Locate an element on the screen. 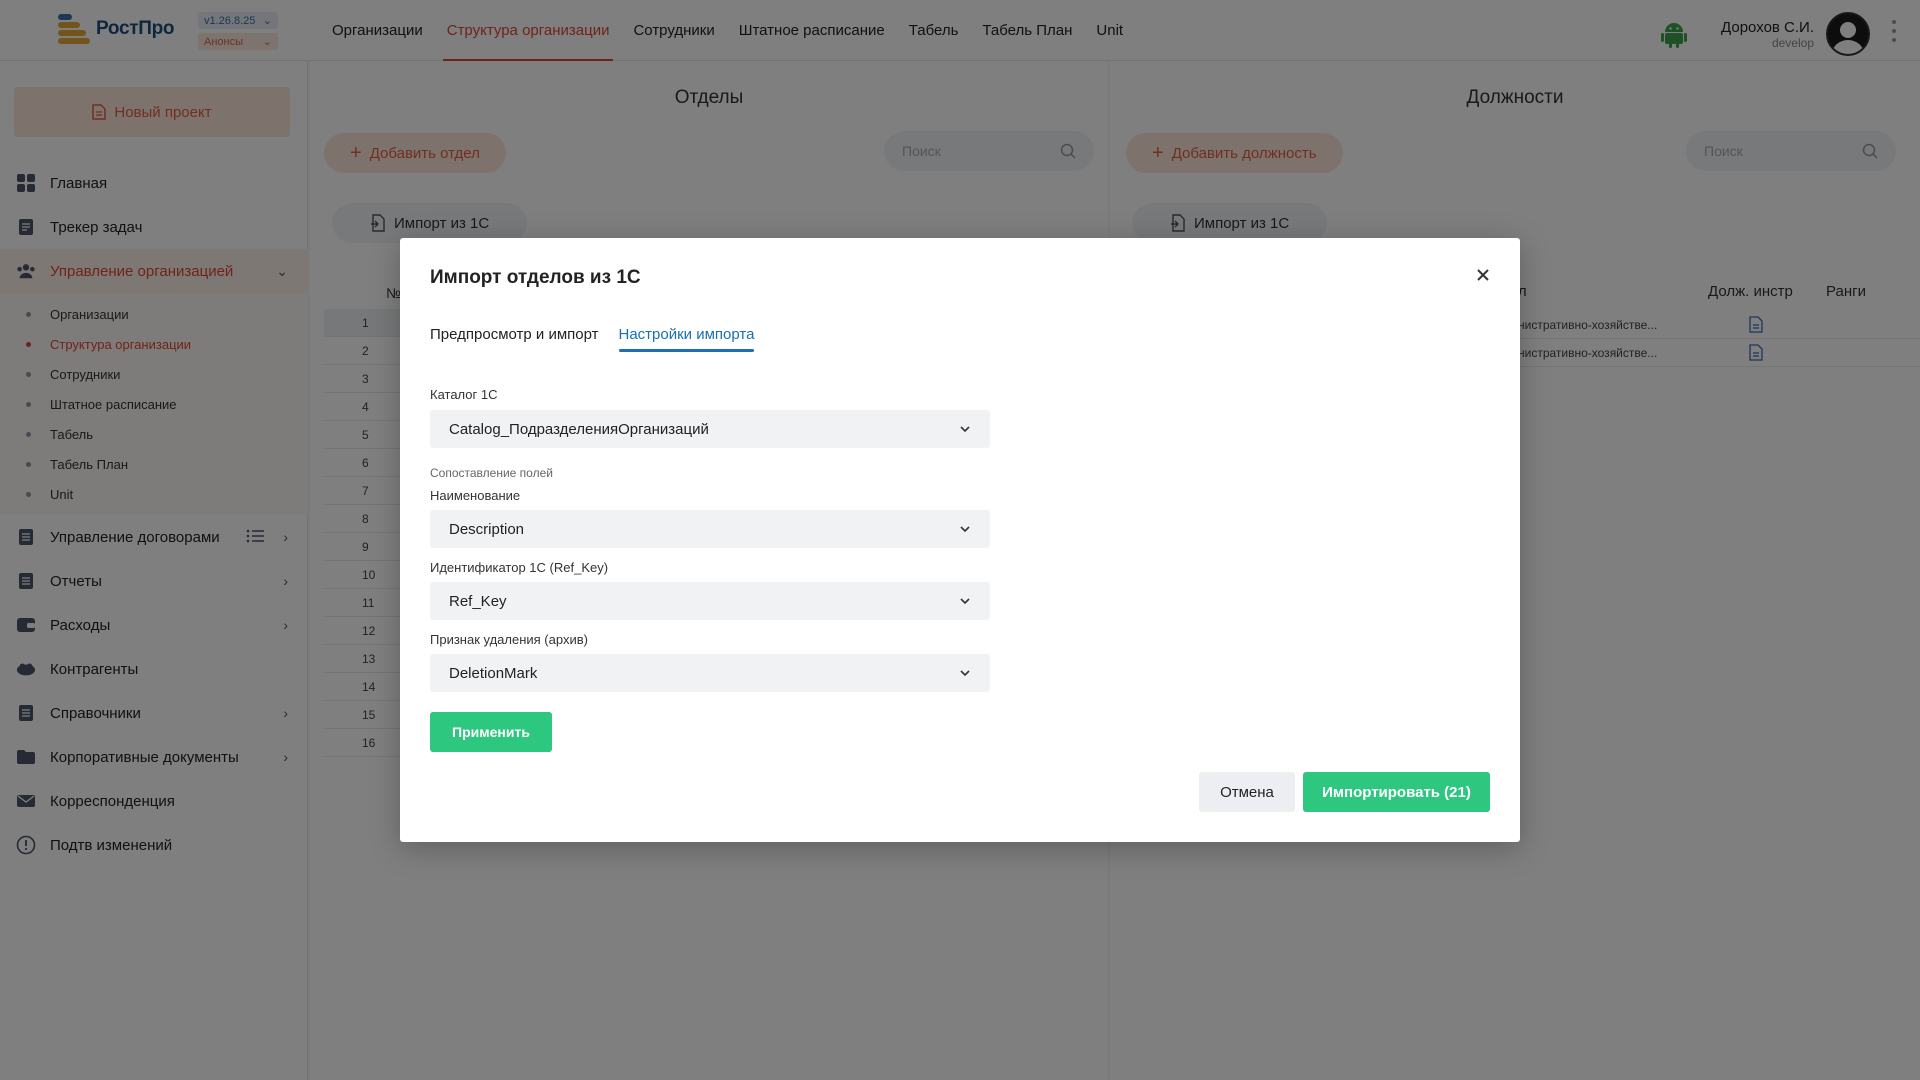 The image size is (1920, 1080). modal-tabs: Предпросмотр и импорт Настройки импорта is located at coordinates (592, 339).